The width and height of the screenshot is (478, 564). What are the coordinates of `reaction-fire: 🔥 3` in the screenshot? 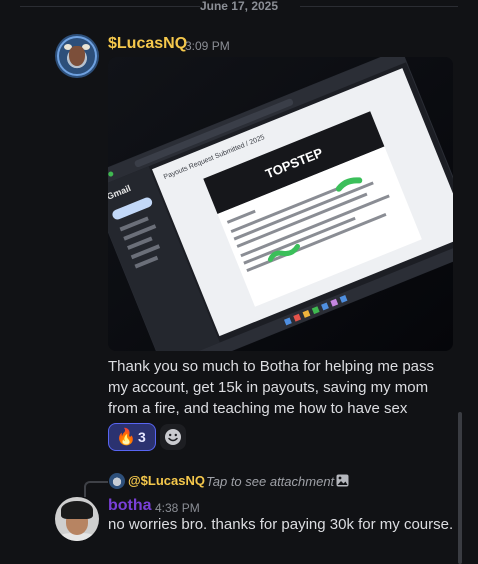 It's located at (132, 437).